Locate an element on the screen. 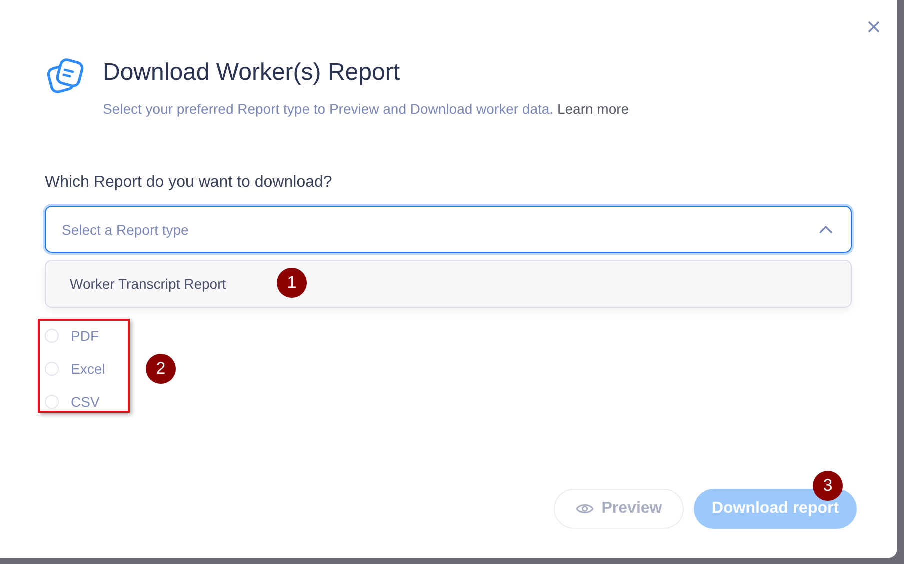 The width and height of the screenshot is (904, 564). dialog-subtitle: Select your preferred Report type to Preview and Download worker data. Learn more is located at coordinates (366, 109).